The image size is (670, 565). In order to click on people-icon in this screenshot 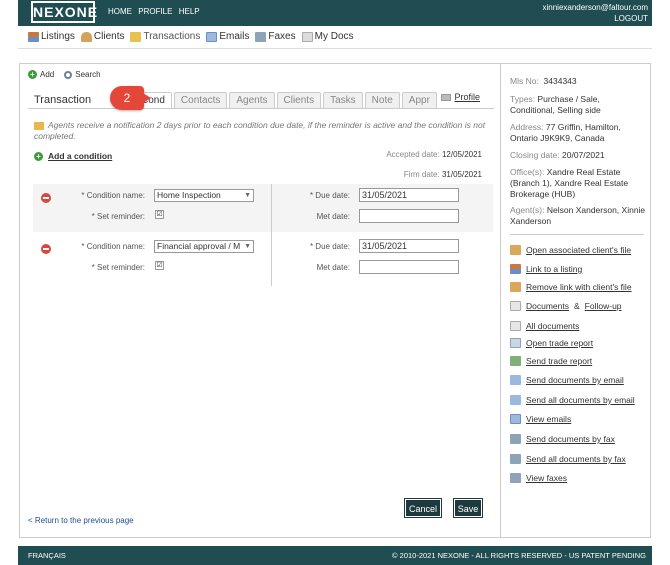, I will do `click(86, 36)`.